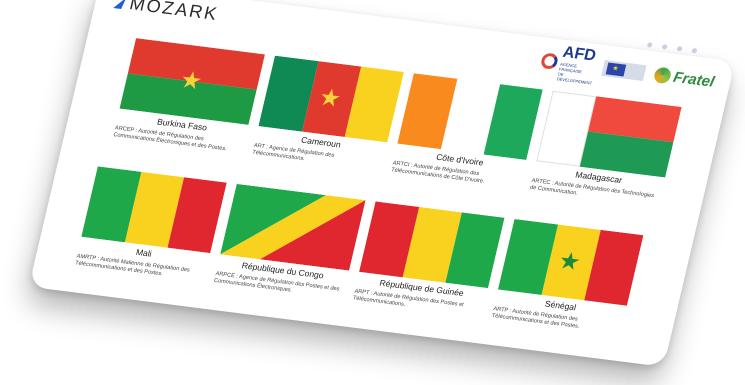 The height and width of the screenshot is (385, 745). What do you see at coordinates (662, 75) in the screenshot?
I see `fratel-ring-icon` at bounding box center [662, 75].